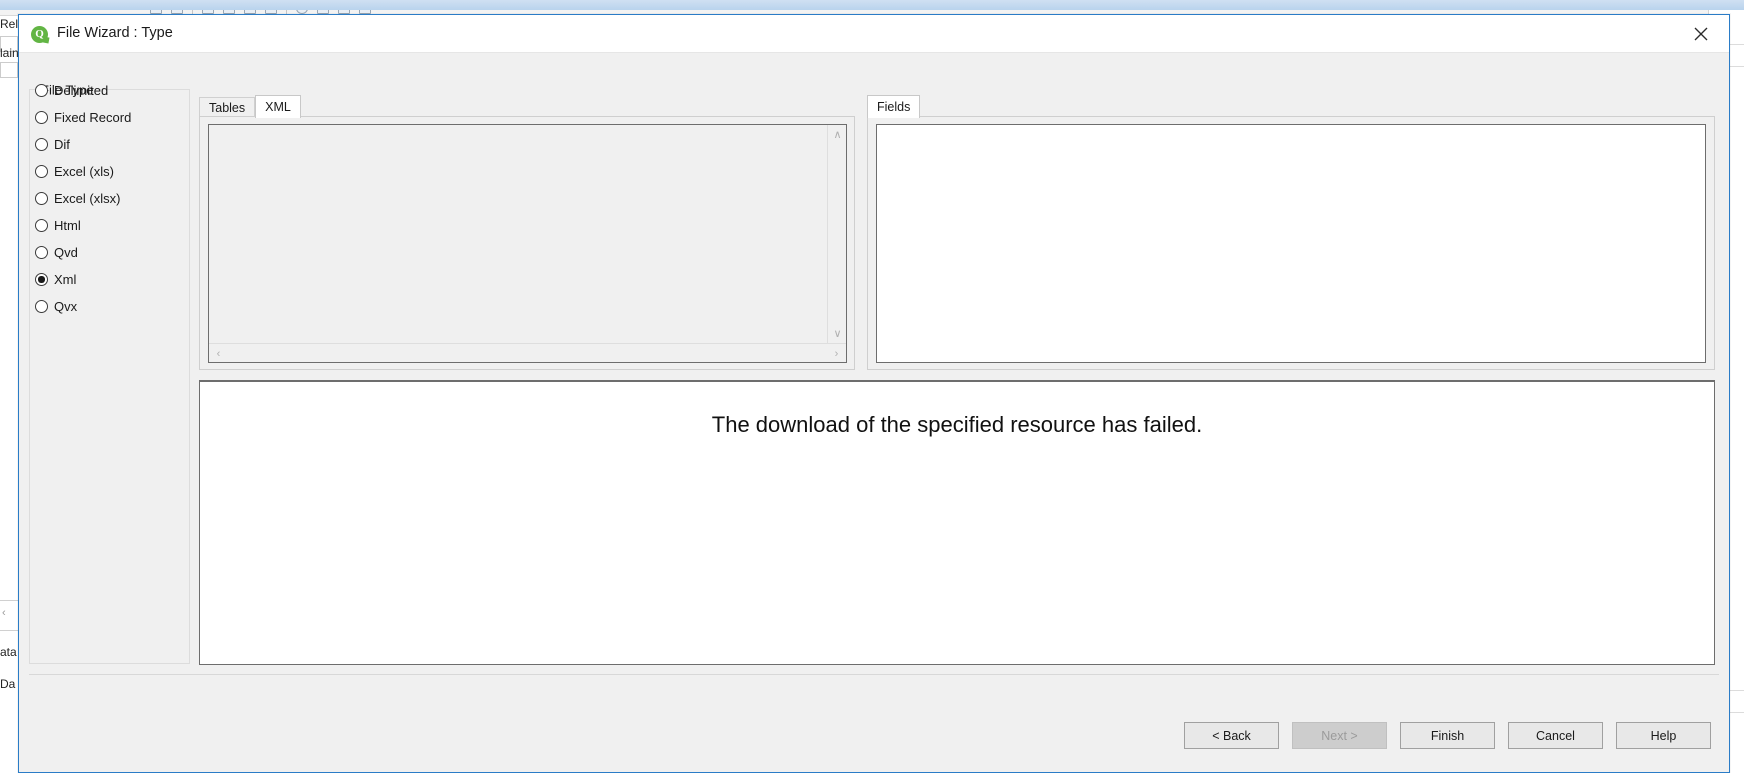  What do you see at coordinates (67, 225) in the screenshot?
I see `radio-label-html: Html` at bounding box center [67, 225].